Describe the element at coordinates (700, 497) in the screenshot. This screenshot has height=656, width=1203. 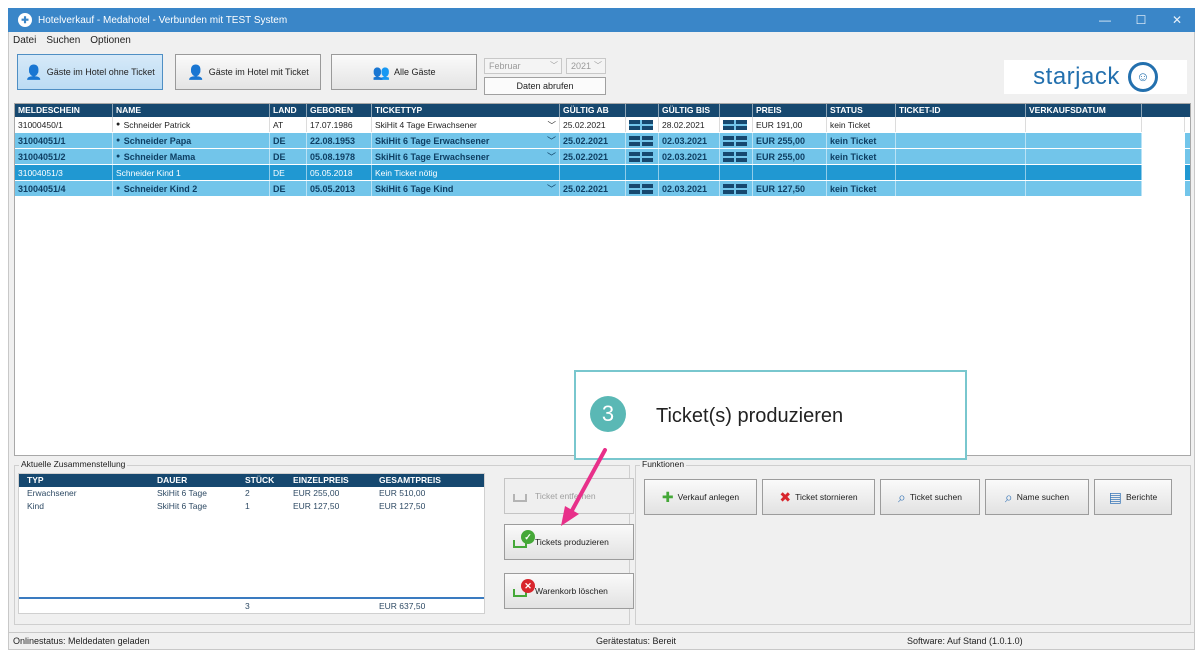
I see `create-sale-button: ✚ Verkauf anlegen` at that location.